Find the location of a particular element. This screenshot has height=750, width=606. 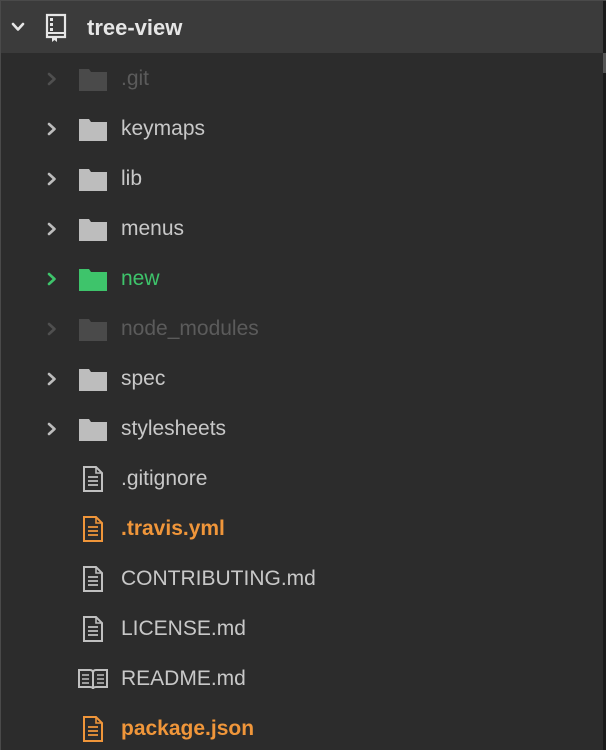

repo-icon is located at coordinates (56, 28).